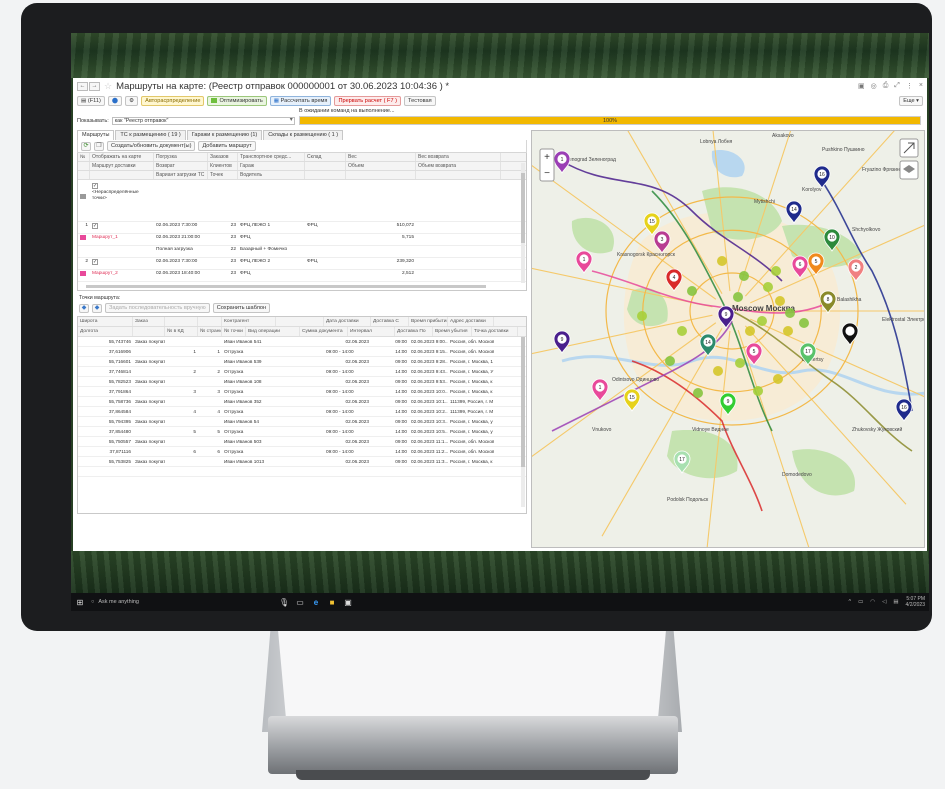 The width and height of the screenshot is (945, 789). What do you see at coordinates (302, 201) in the screenshot?
I see `table-row-unassigned: ✓ <Нераспределённые точки>` at bounding box center [302, 201].